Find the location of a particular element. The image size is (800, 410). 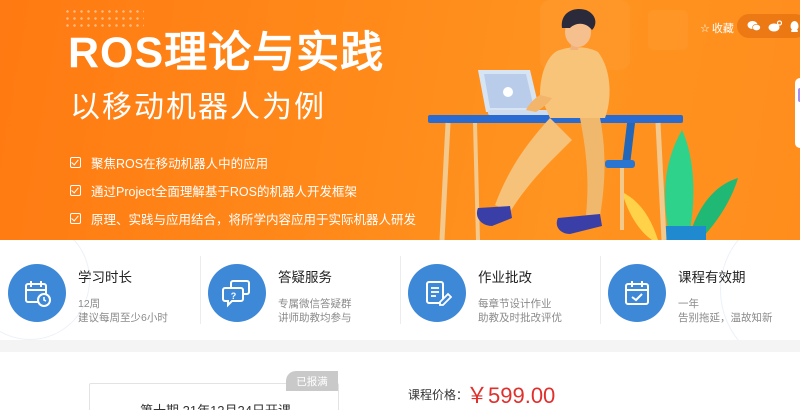

course-subtitle: 以移动机器人为例 is located at coordinates (198, 107).